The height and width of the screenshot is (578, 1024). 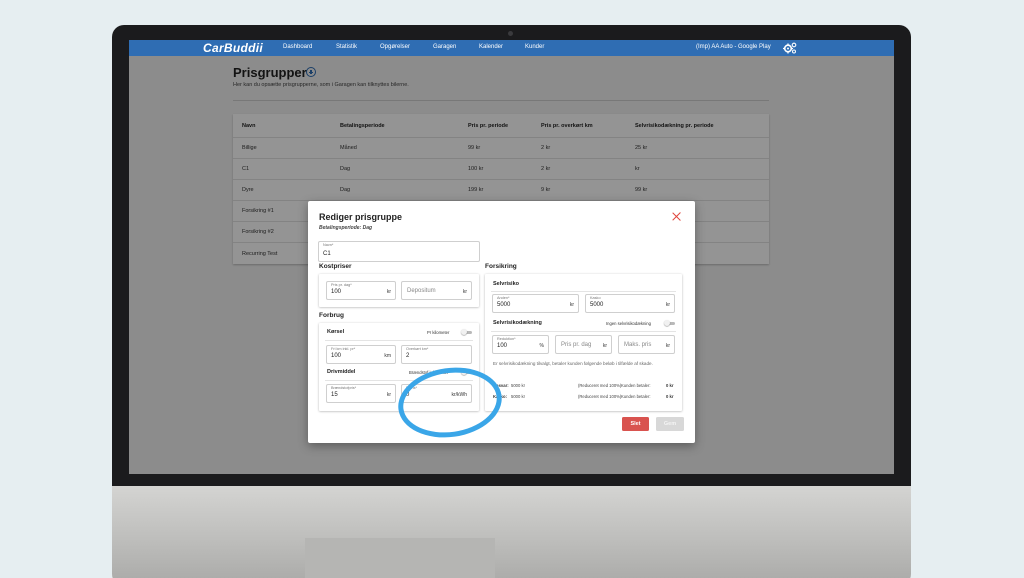 What do you see at coordinates (361, 217) in the screenshot?
I see `modal-title: Rediger prisgruppe` at bounding box center [361, 217].